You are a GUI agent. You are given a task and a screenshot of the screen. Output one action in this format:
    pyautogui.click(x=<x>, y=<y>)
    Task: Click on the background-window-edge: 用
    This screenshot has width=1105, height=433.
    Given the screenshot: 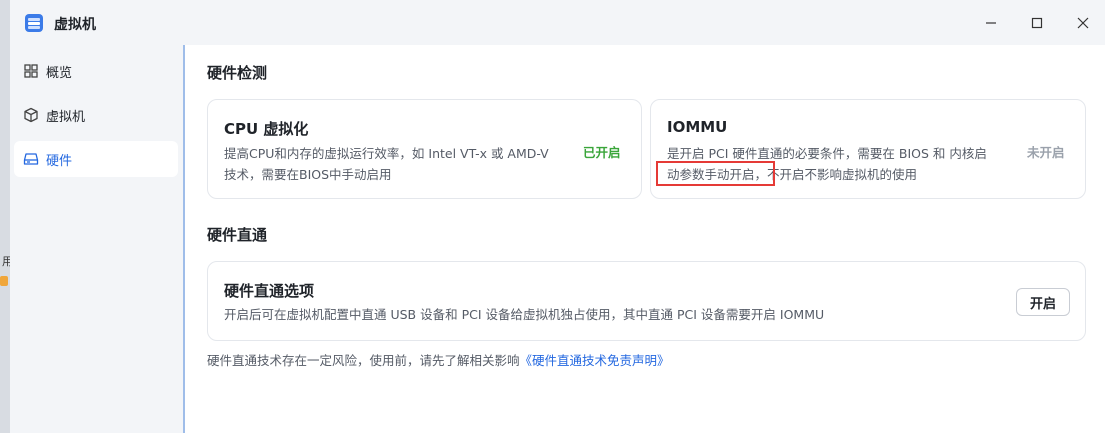 What is the action you would take?
    pyautogui.click(x=6, y=216)
    